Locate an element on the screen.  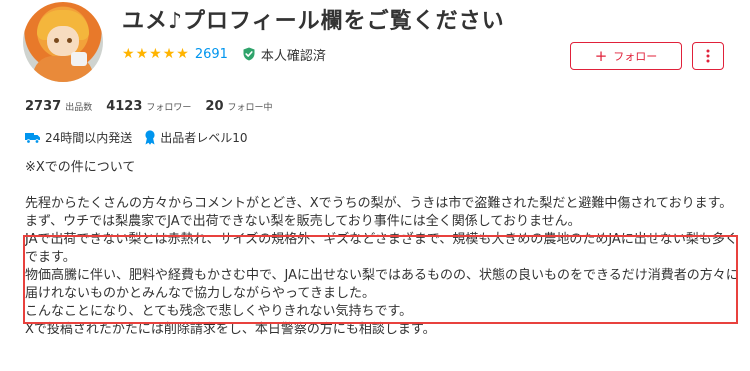
avatar-cup is located at coordinates (79, 59).